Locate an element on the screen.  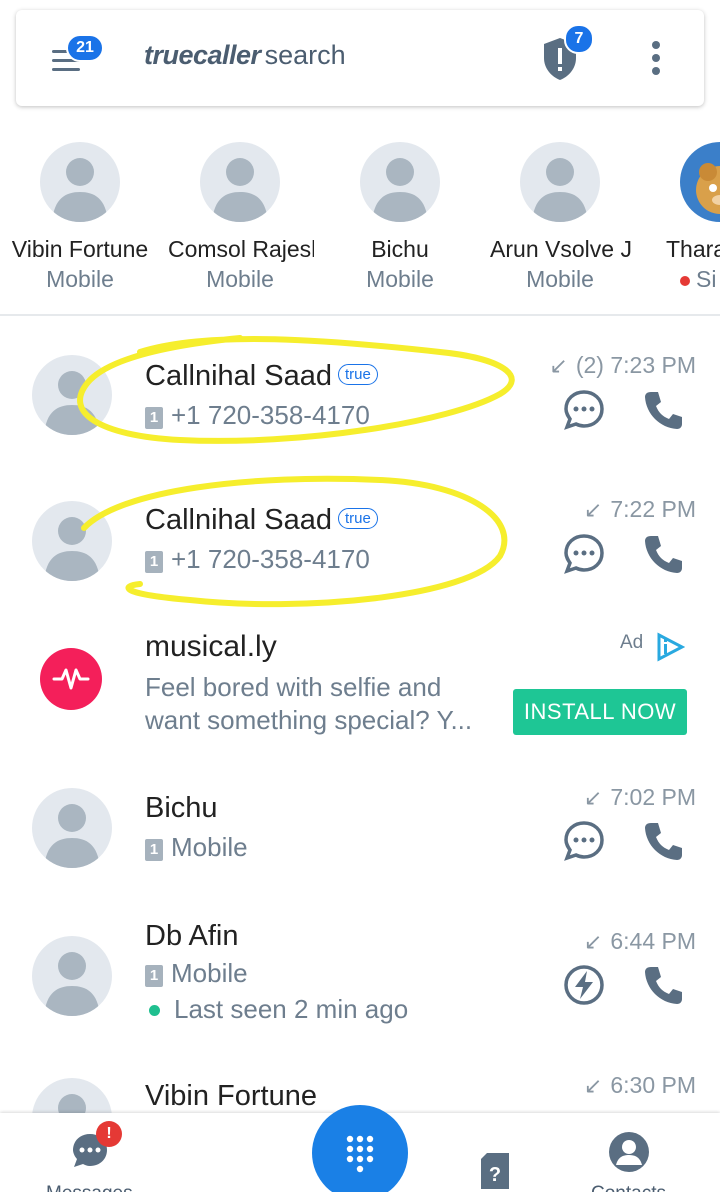
spam-shield-button: 7 is located at coordinates (567, 53).